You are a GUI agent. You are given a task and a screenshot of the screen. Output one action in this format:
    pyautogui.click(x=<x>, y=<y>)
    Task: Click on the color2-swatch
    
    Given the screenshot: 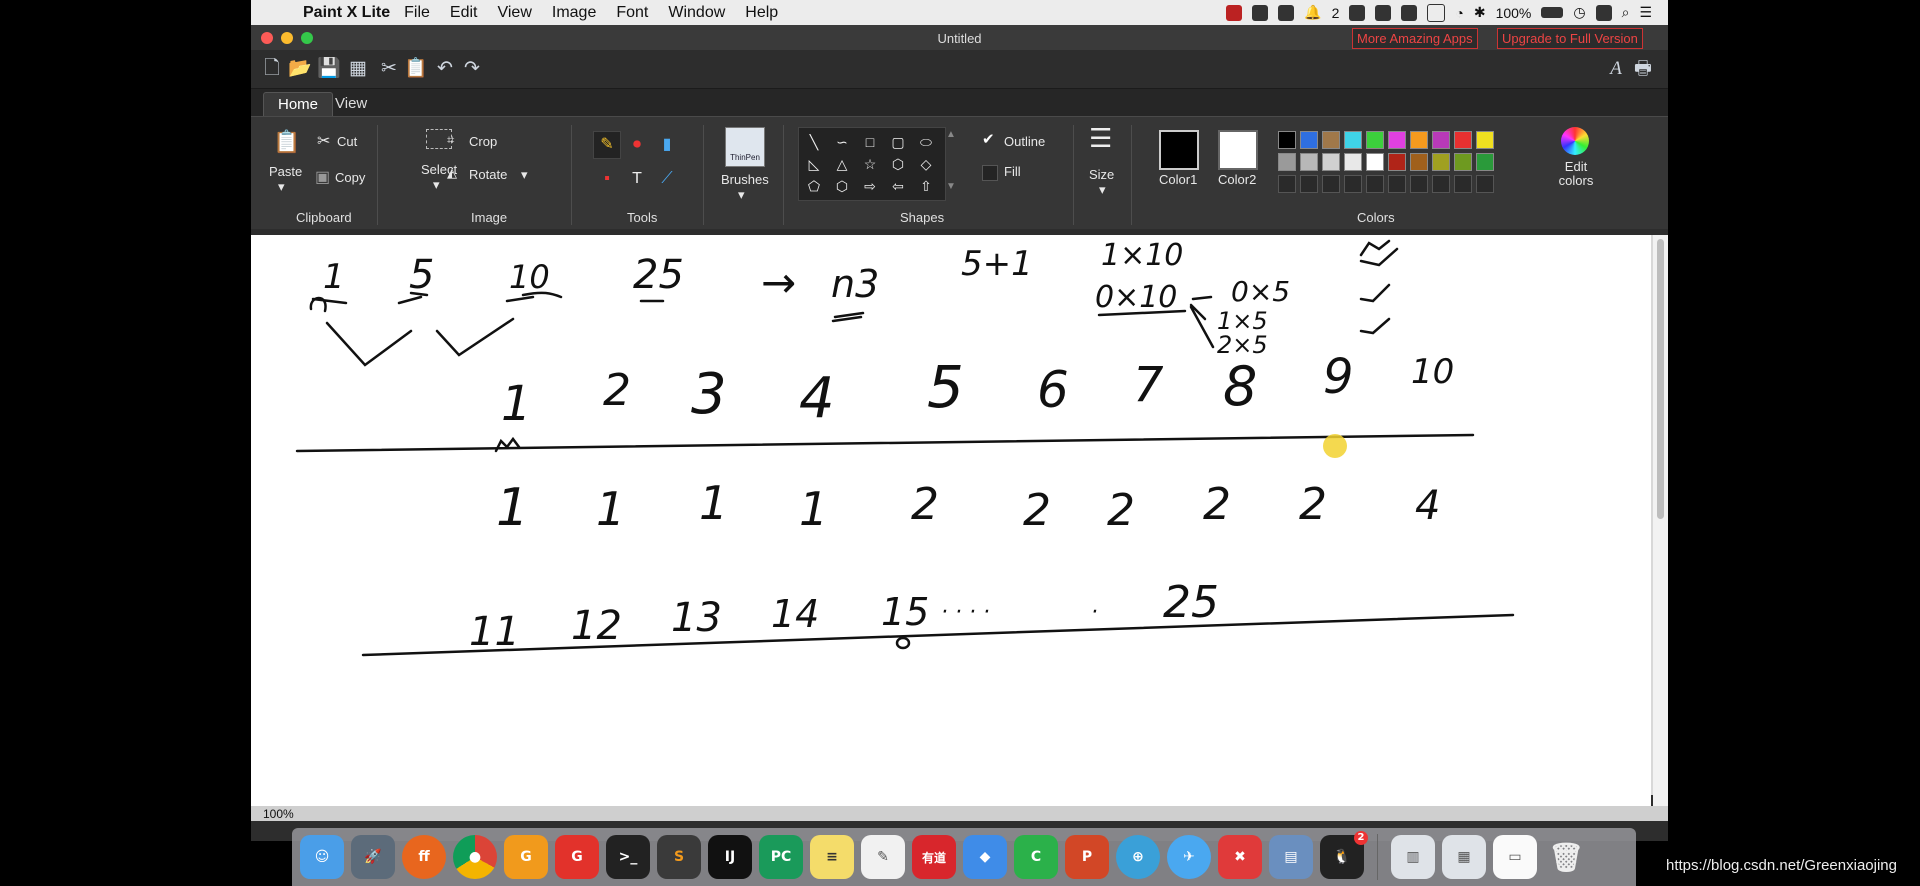 What is the action you would take?
    pyautogui.click(x=1238, y=150)
    